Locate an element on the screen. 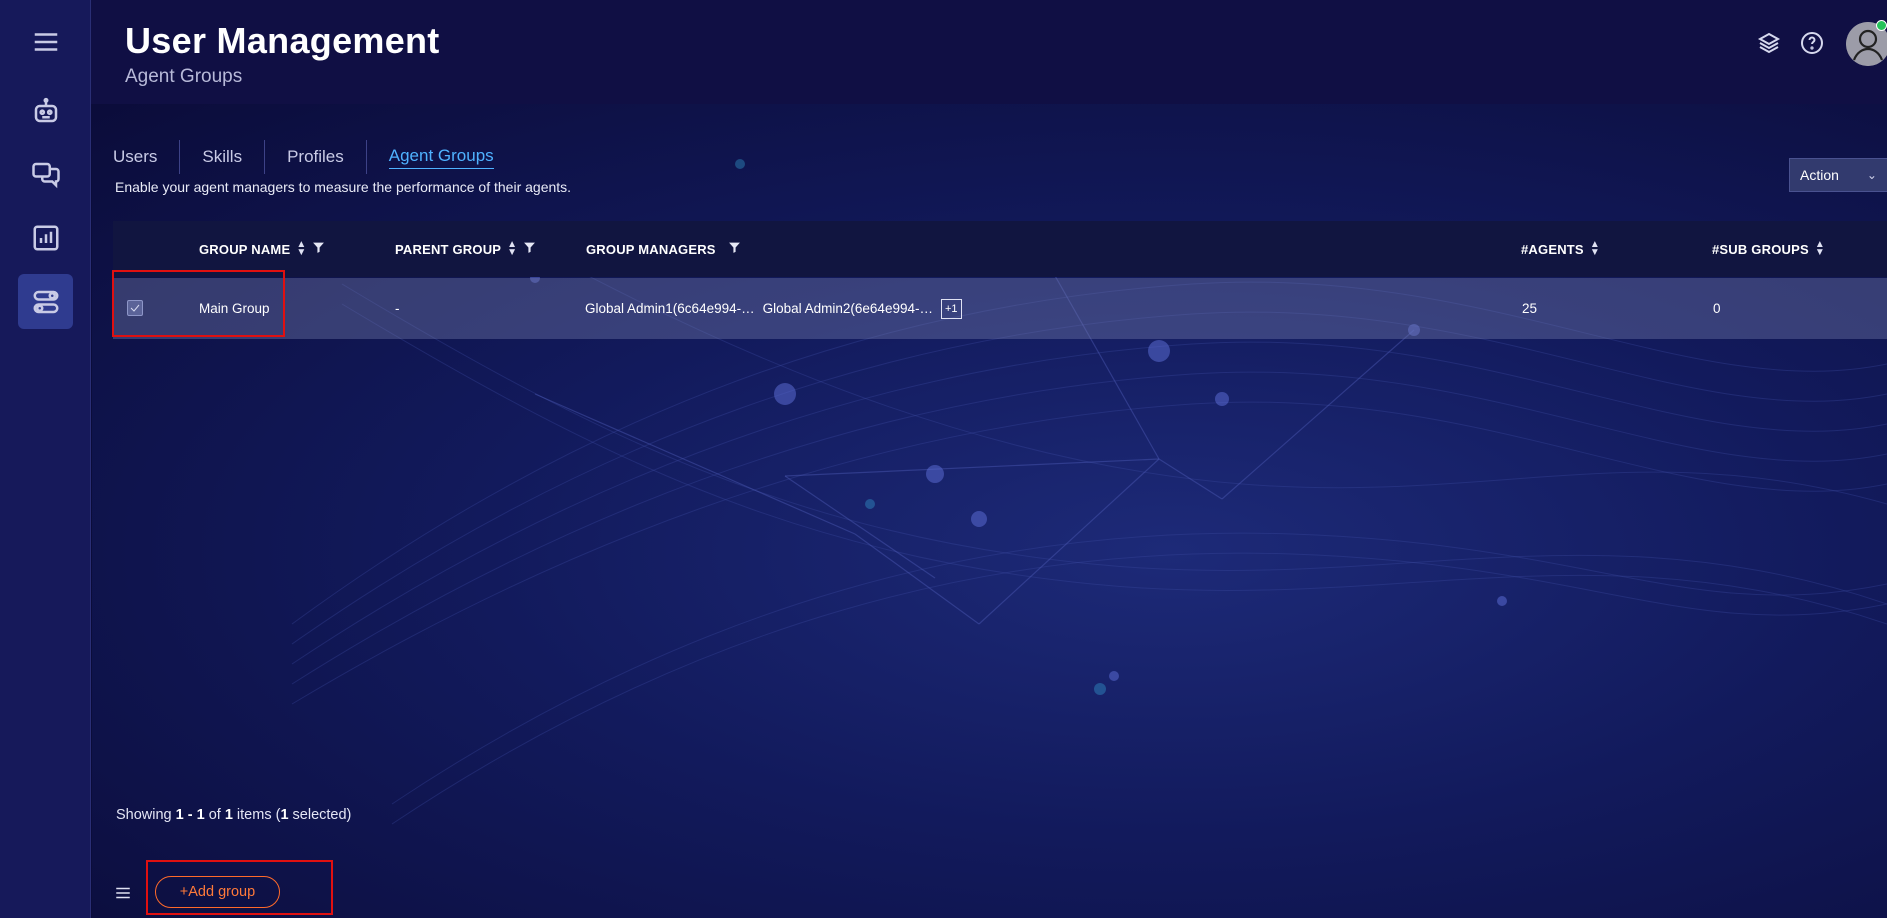  sidebar-item-bots is located at coordinates (45, 110).